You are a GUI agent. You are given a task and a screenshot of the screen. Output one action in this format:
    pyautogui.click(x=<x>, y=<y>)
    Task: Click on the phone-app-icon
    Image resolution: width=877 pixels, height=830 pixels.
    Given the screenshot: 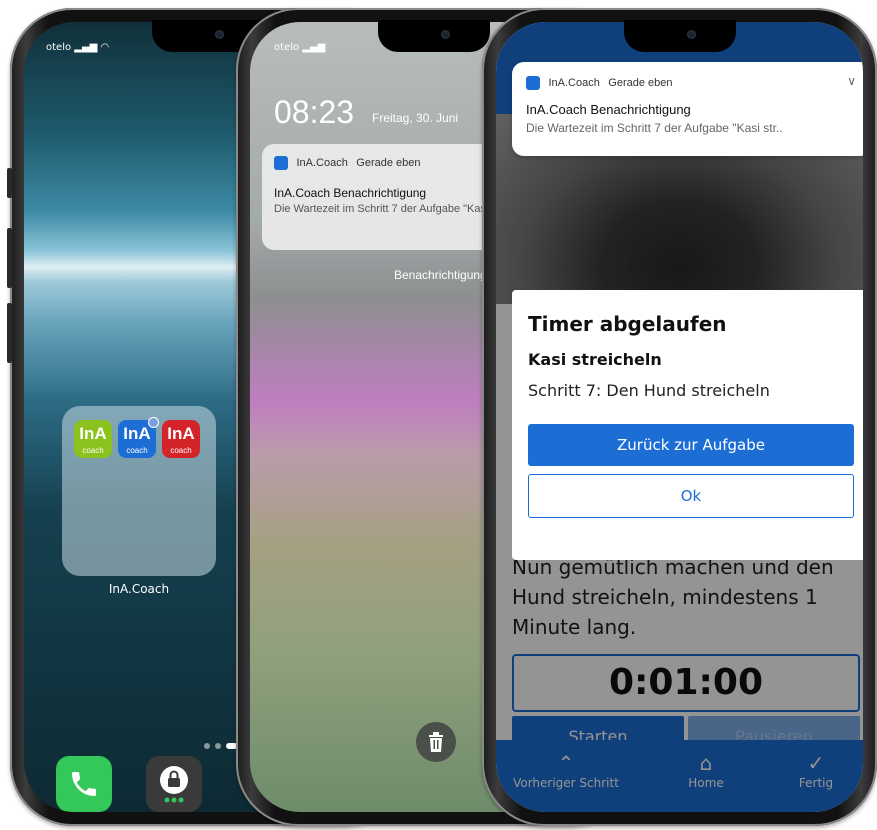 What is the action you would take?
    pyautogui.click(x=84, y=784)
    